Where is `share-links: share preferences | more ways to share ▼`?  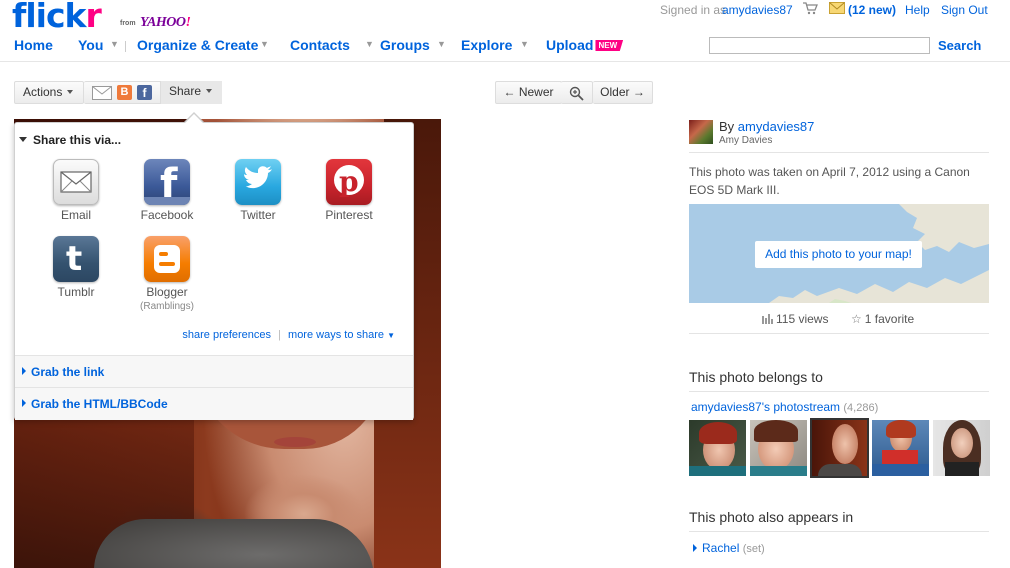 share-links: share preferences | more ways to share ▼ is located at coordinates (288, 335).